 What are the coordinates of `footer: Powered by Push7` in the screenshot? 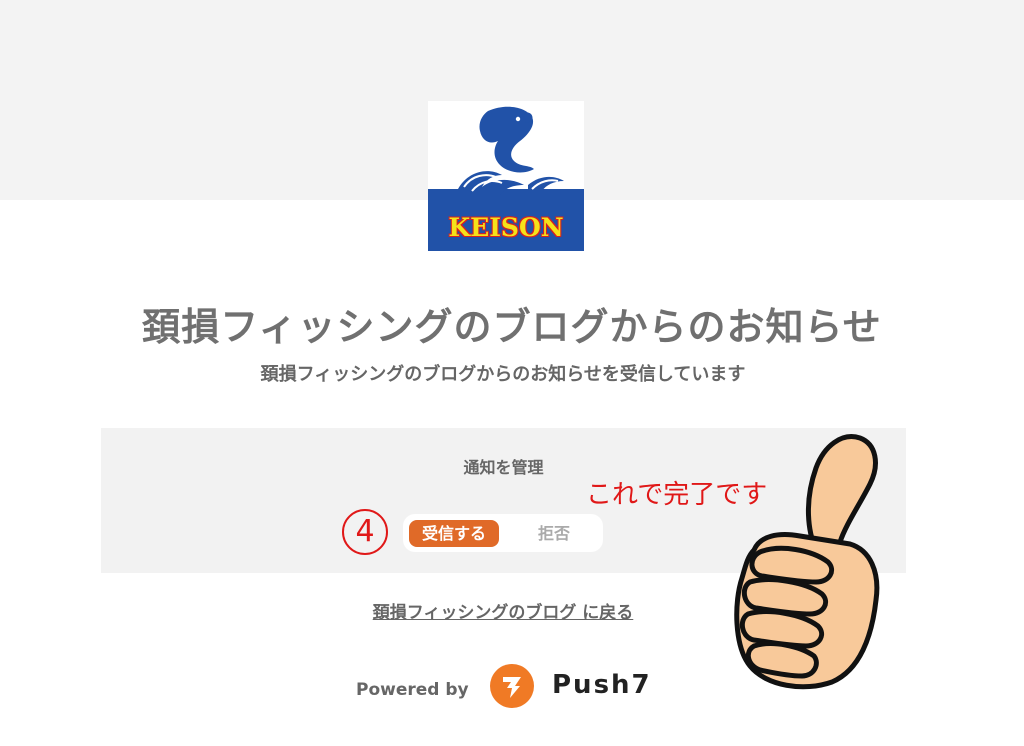 It's located at (516, 687).